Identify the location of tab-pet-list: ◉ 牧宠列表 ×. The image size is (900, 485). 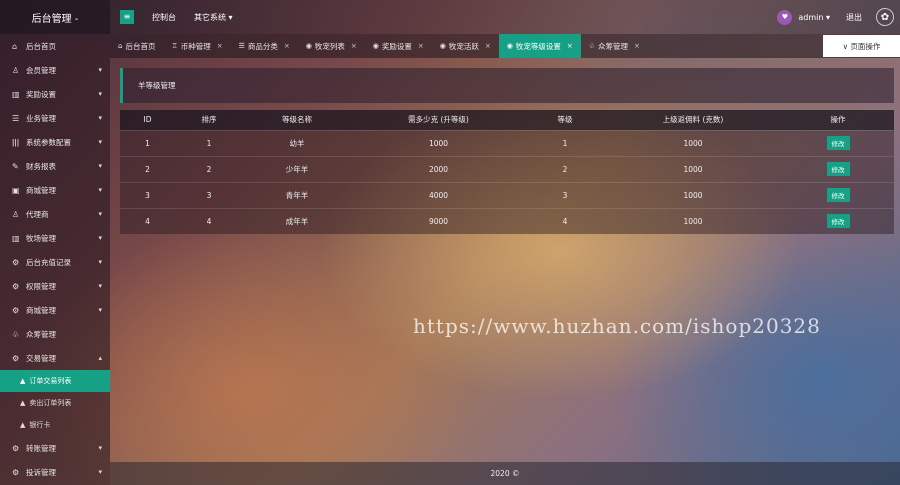
(331, 46).